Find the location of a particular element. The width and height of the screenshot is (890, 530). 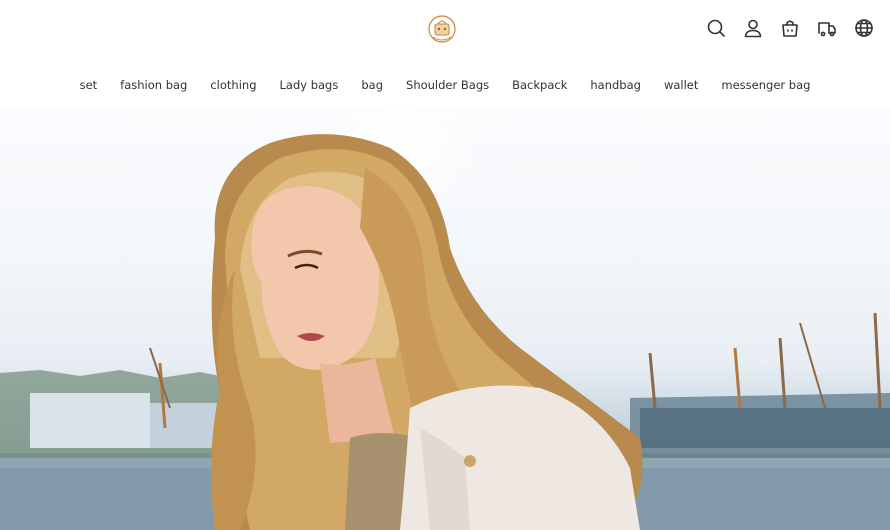

nav-item-backpack: Backpack is located at coordinates (539, 85).